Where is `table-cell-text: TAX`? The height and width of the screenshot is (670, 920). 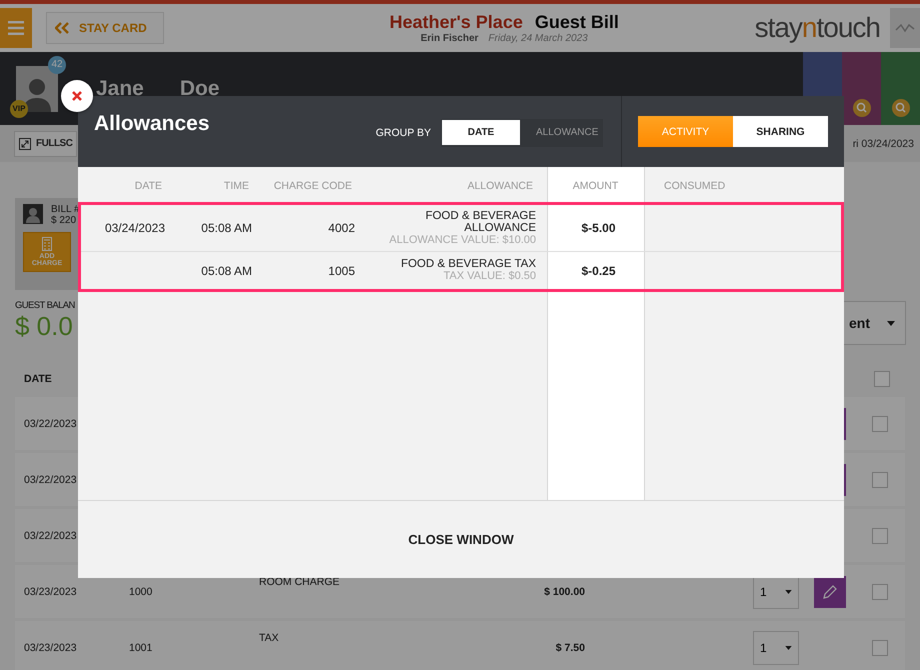 table-cell-text: TAX is located at coordinates (269, 637).